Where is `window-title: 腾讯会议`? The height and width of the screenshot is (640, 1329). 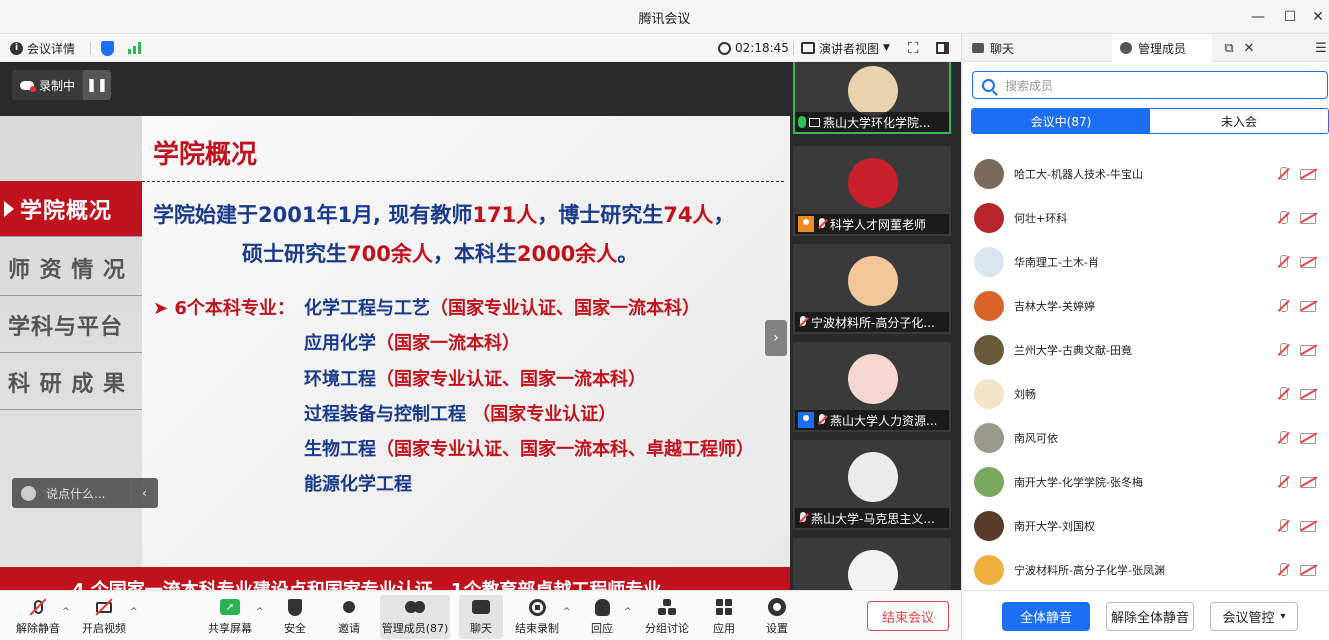
window-title: 腾讯会议 is located at coordinates (664, 19).